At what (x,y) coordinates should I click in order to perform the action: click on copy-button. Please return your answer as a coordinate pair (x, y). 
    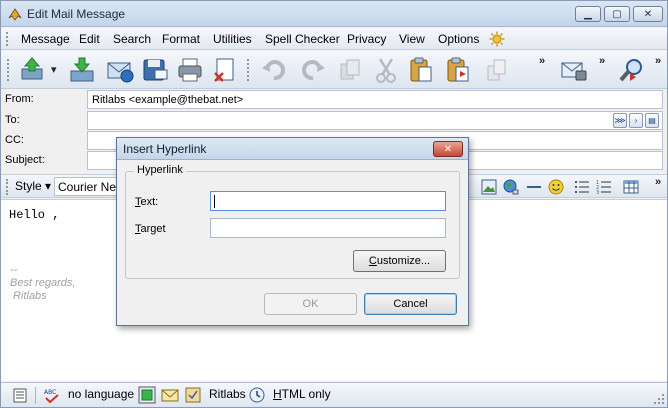
    Looking at the image, I should click on (350, 70).